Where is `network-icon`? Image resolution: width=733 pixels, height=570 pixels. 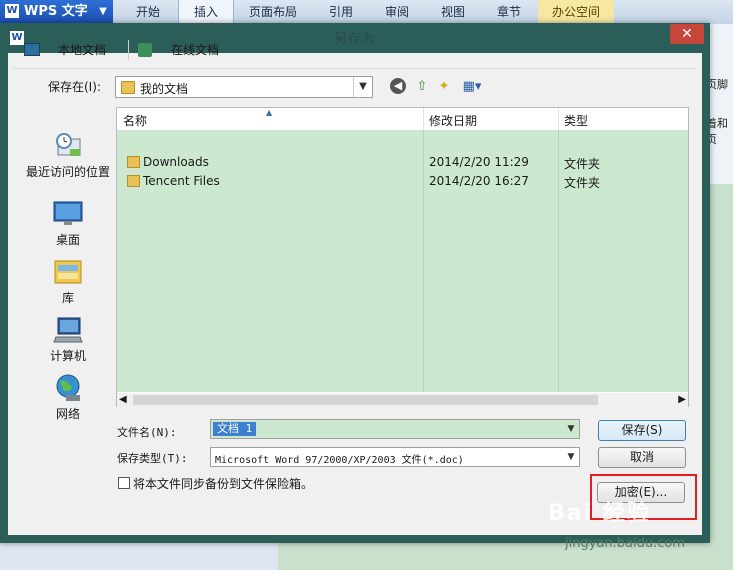 network-icon is located at coordinates (68, 387).